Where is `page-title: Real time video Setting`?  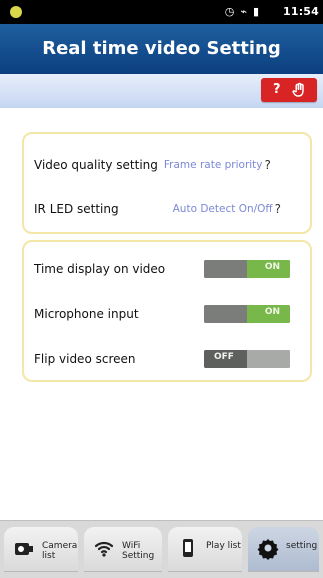 page-title: Real time video Setting is located at coordinates (161, 48).